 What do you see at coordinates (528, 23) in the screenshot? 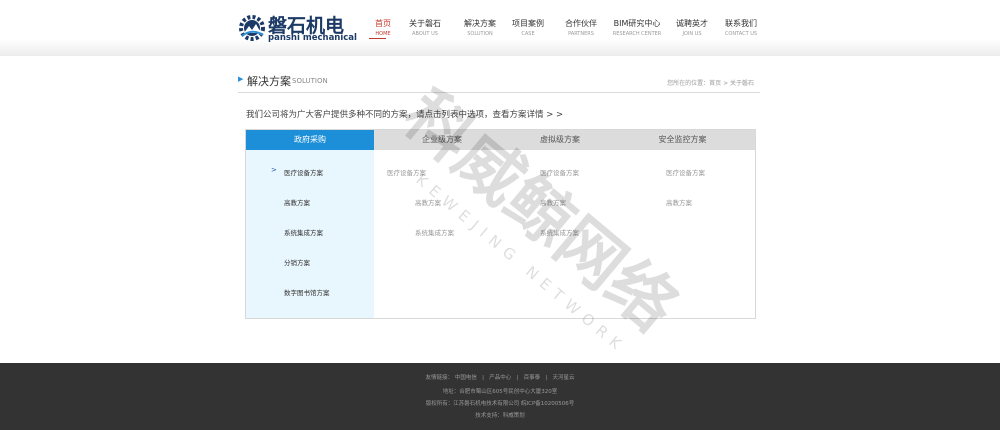
I see `nav-label: 项目案例` at bounding box center [528, 23].